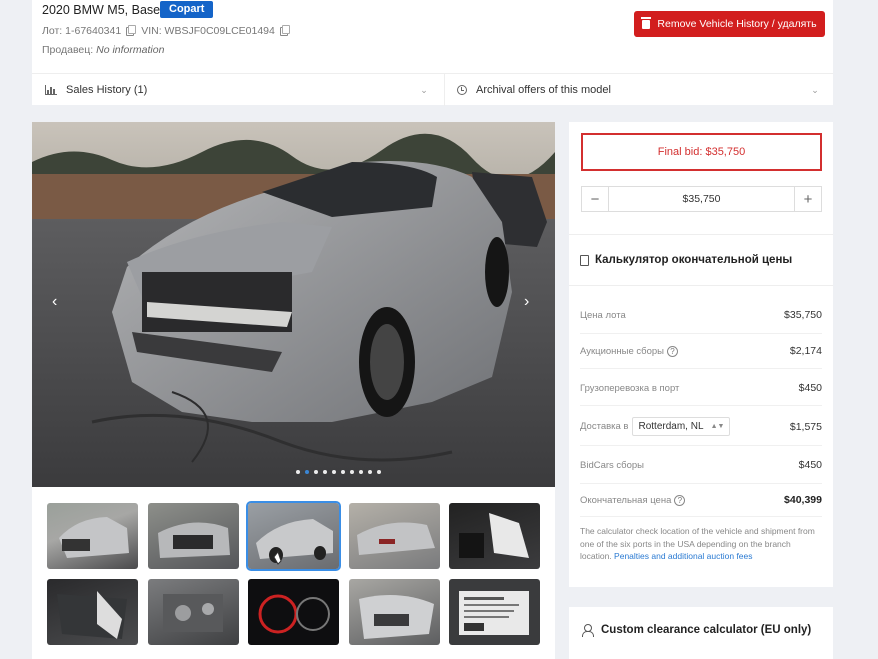 Image resolution: width=878 pixels, height=659 pixels. I want to click on customs-calculator-card: Custom clearance calculator (EU only), so click(701, 633).